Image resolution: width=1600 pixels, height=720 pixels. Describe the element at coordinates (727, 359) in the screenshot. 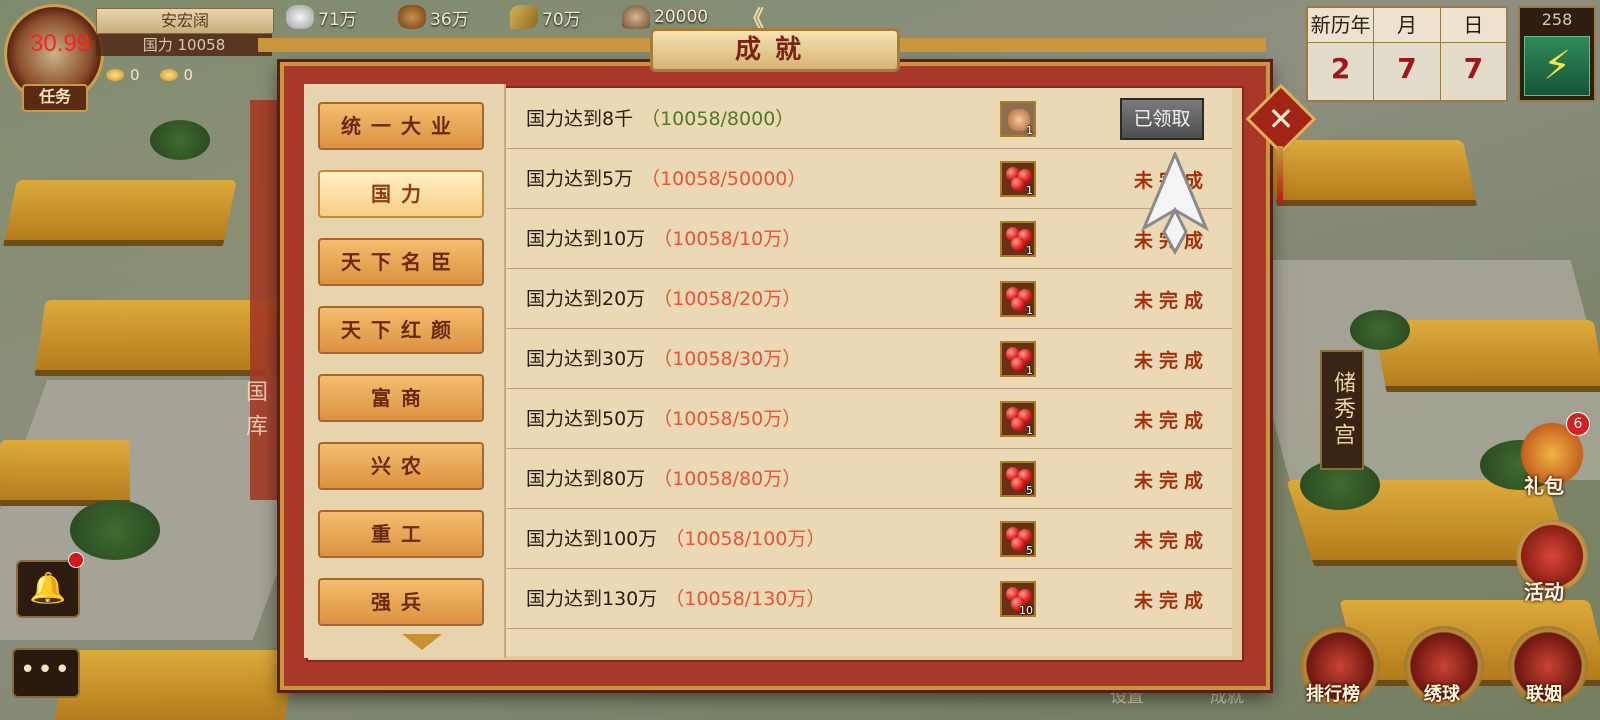

I see `achievement-progress: （10058/30万）` at that location.